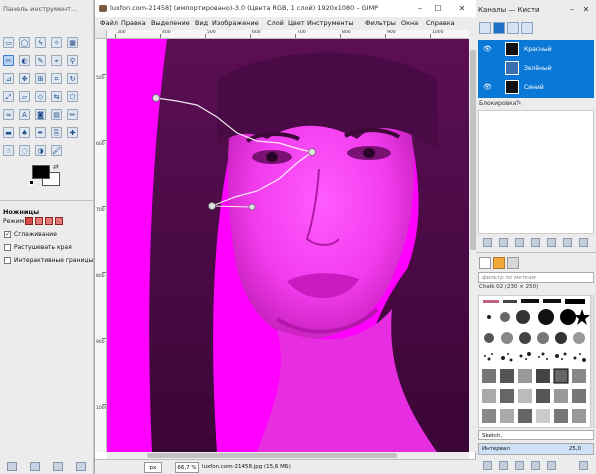  Describe the element at coordinates (8, 42) in the screenshot. I see `rect-select-icon: ▭` at that location.